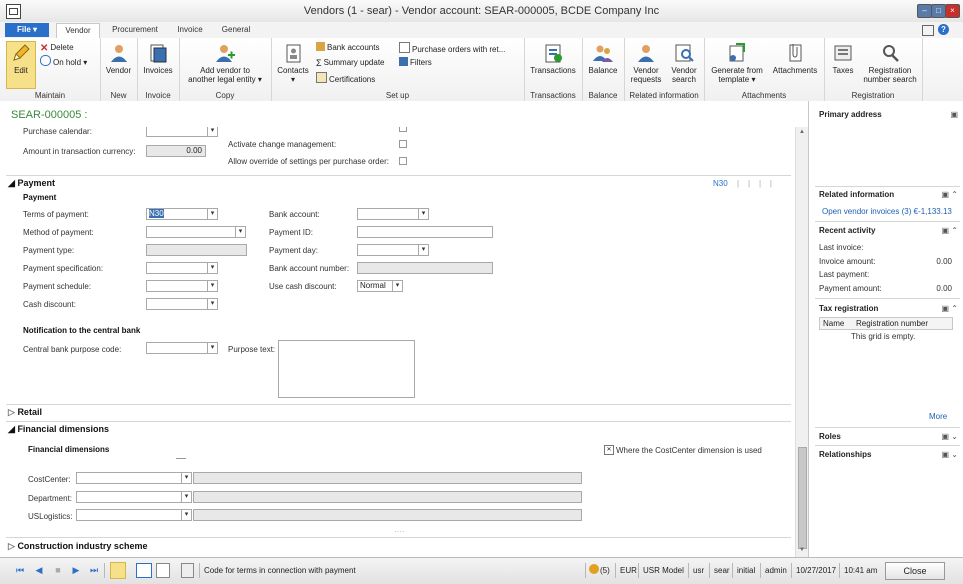 Image resolution: width=963 pixels, height=584 pixels. Describe the element at coordinates (78, 31) in the screenshot. I see `tab-vendor: Vendor` at that location.